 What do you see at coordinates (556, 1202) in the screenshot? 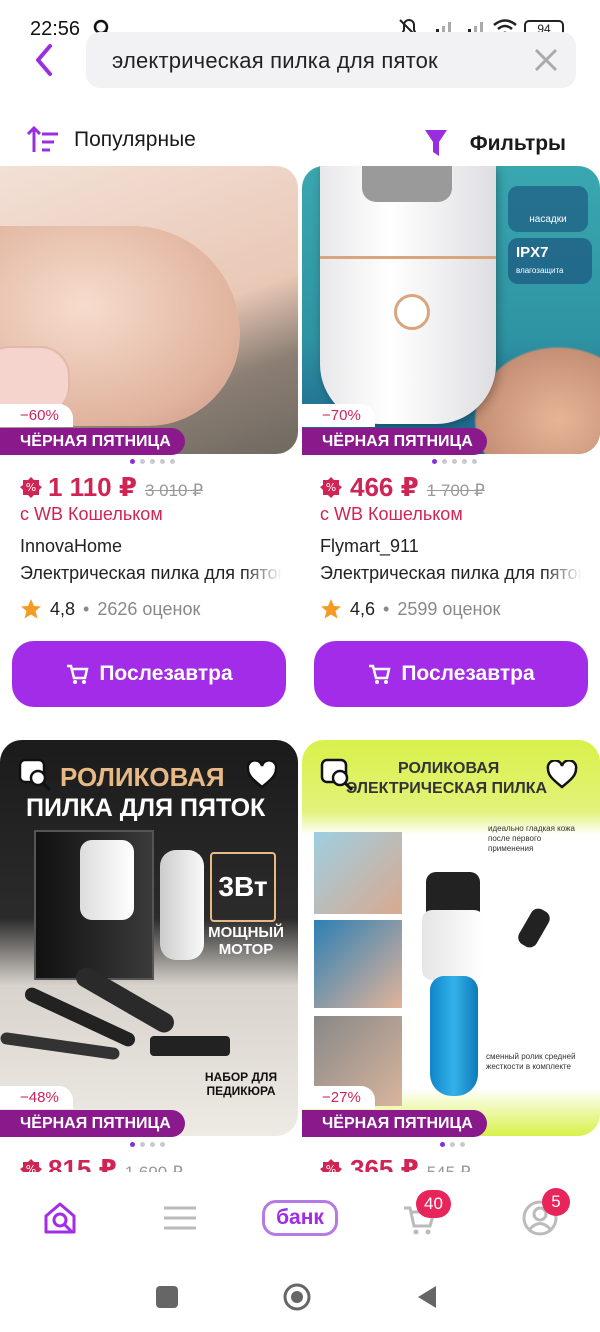
I see `profile-count-badge: 5` at bounding box center [556, 1202].